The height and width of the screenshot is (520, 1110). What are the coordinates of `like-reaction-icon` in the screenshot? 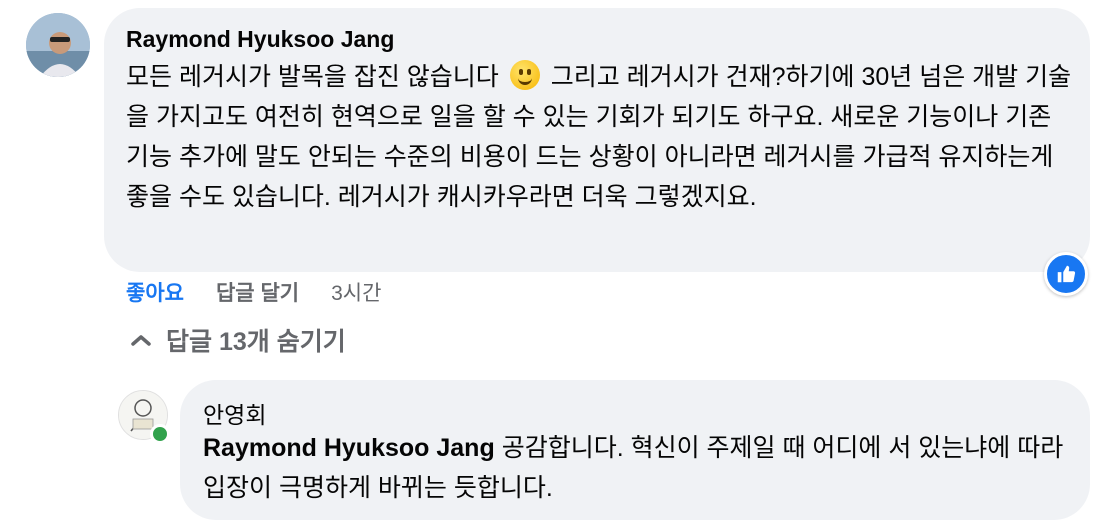 It's located at (1066, 274).